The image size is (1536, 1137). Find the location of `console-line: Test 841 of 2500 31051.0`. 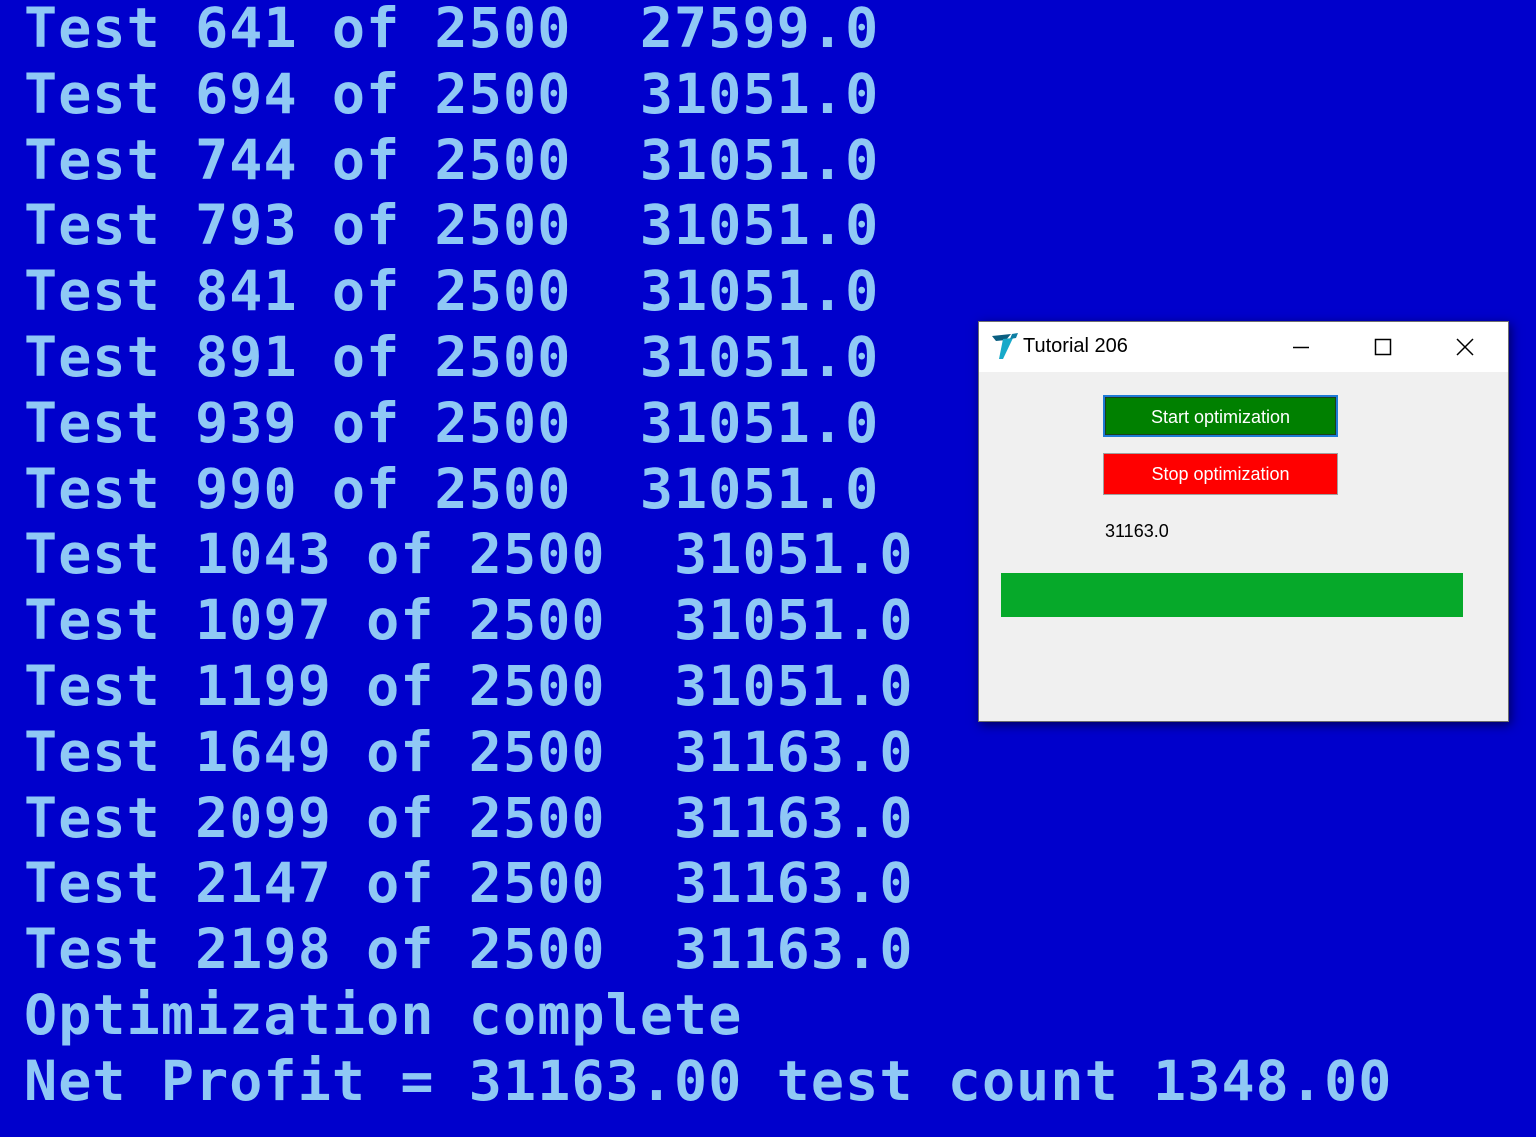

console-line: Test 841 of 2500 31051.0 is located at coordinates (452, 291).